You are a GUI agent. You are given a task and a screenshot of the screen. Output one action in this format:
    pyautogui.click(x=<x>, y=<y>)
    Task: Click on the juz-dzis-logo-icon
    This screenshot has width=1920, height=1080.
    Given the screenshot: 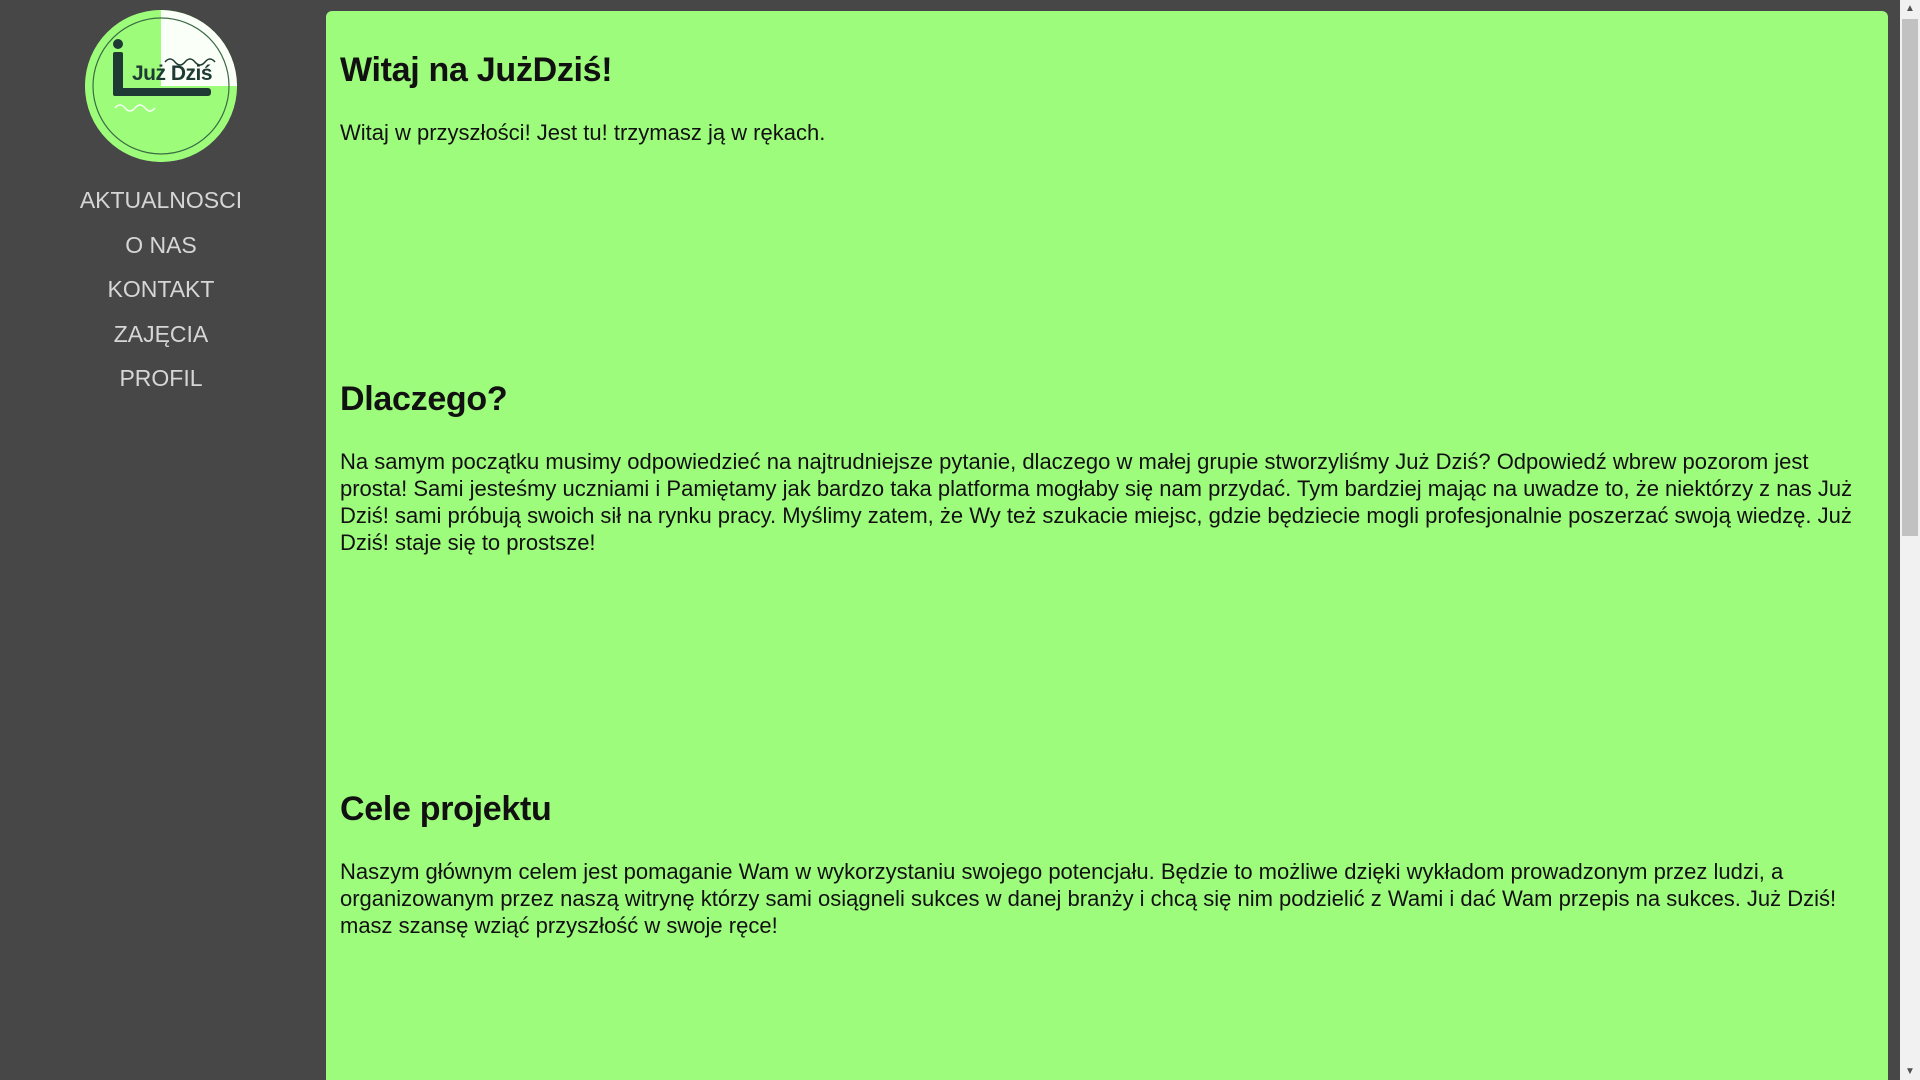 What is the action you would take?
    pyautogui.click(x=161, y=86)
    